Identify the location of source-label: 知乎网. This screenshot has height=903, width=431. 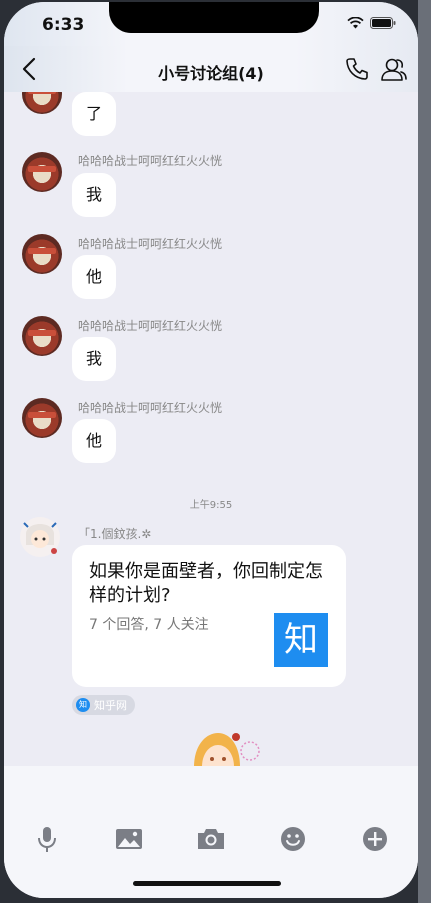
(110, 705).